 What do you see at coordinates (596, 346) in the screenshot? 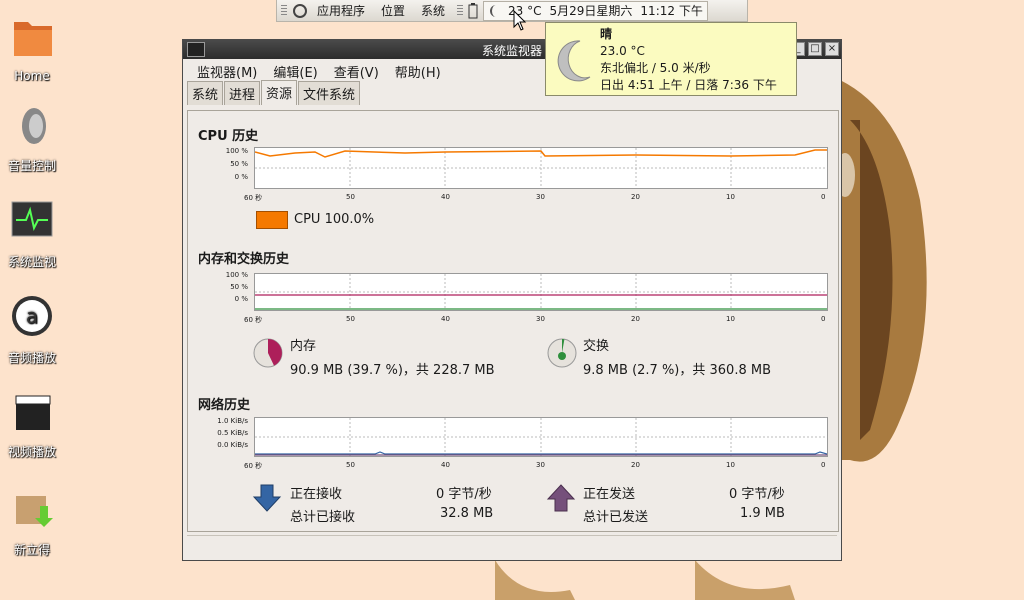
I see `swap-label: 交换` at bounding box center [596, 346].